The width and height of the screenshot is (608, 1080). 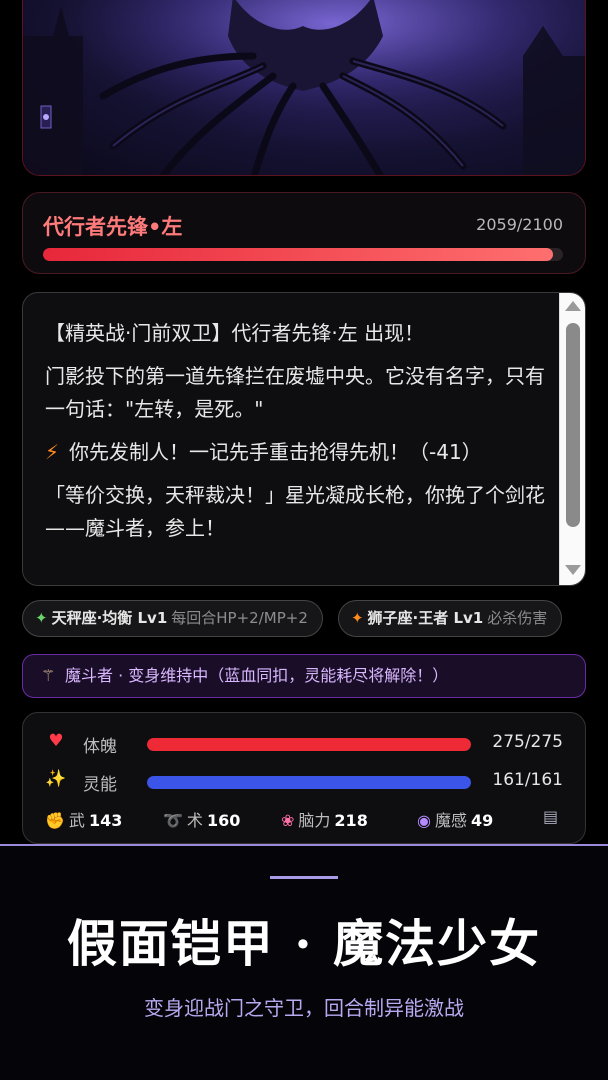 I want to click on attr-label: 脑力, so click(x=314, y=820).